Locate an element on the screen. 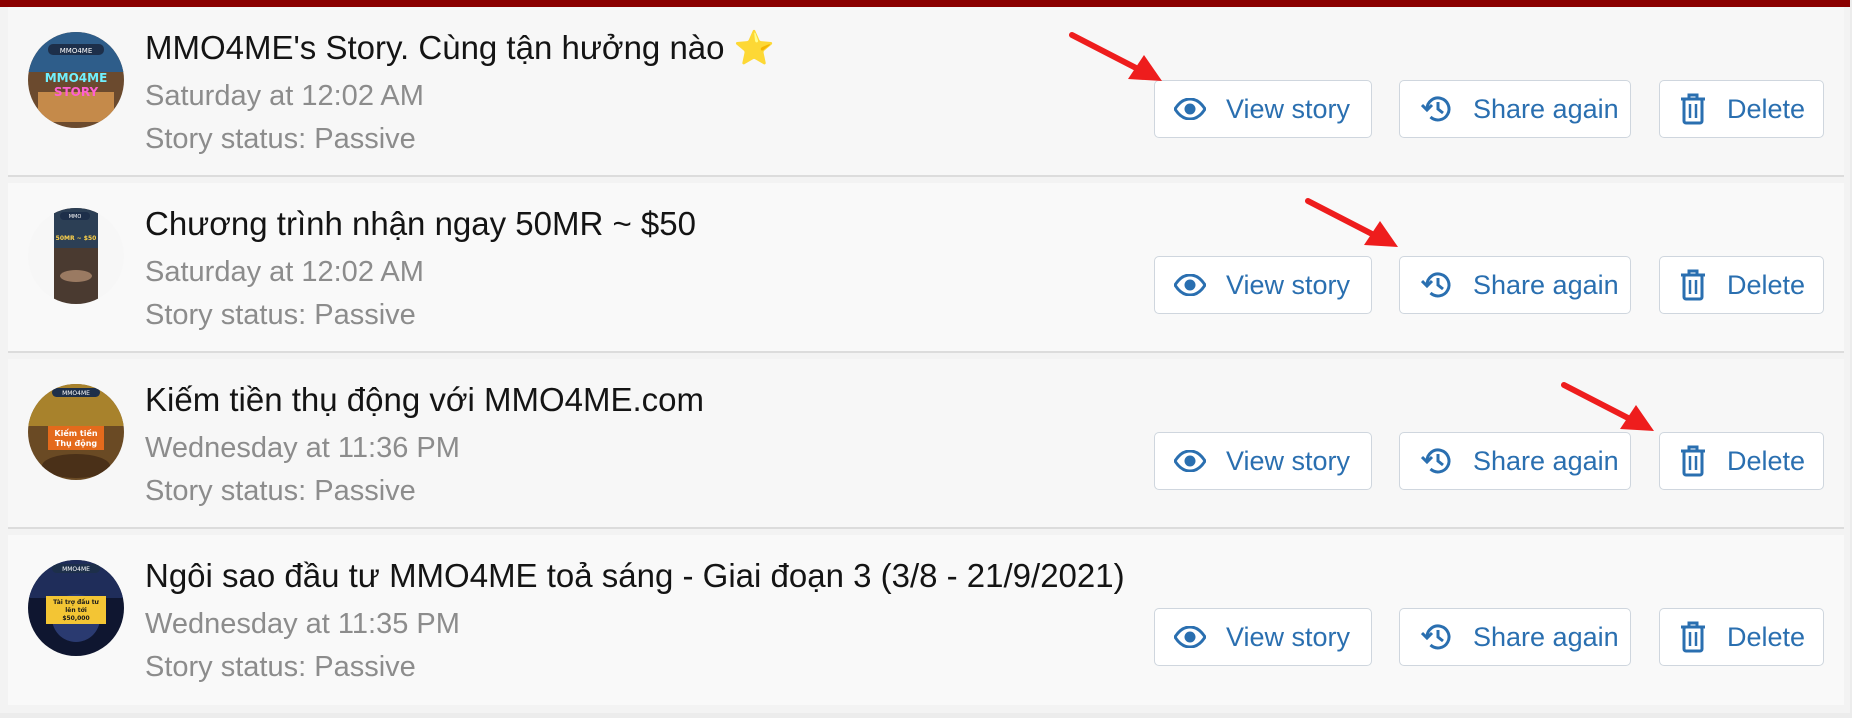  svg-text: Tài trợ đầu tư is located at coordinates (76, 602).